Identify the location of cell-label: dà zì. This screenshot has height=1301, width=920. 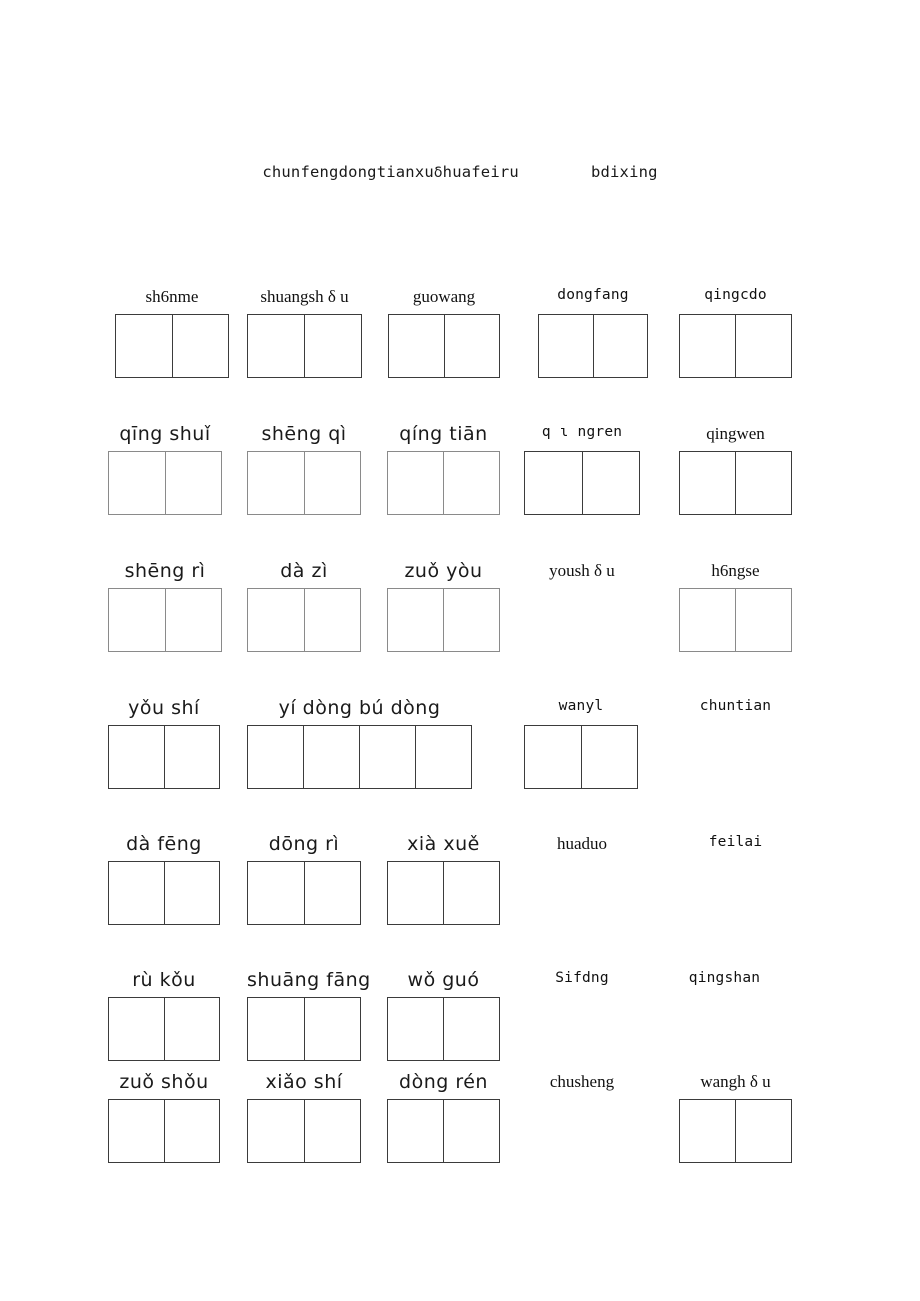
(304, 571).